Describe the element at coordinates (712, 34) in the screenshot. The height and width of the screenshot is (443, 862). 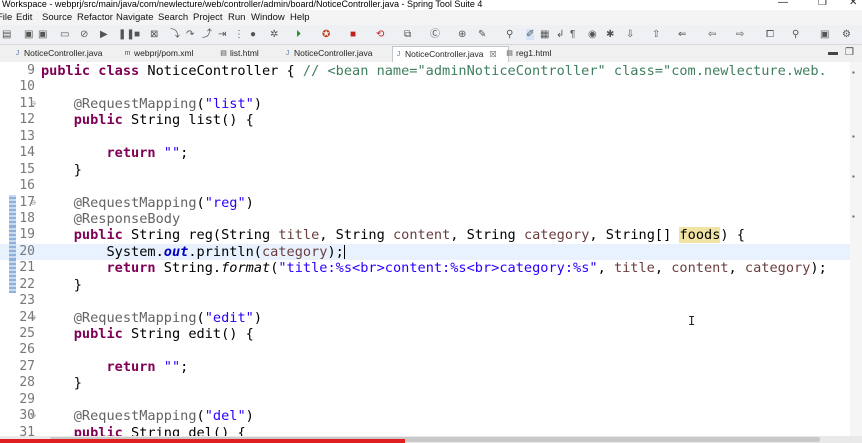
I see `back-icon: ⇦` at that location.